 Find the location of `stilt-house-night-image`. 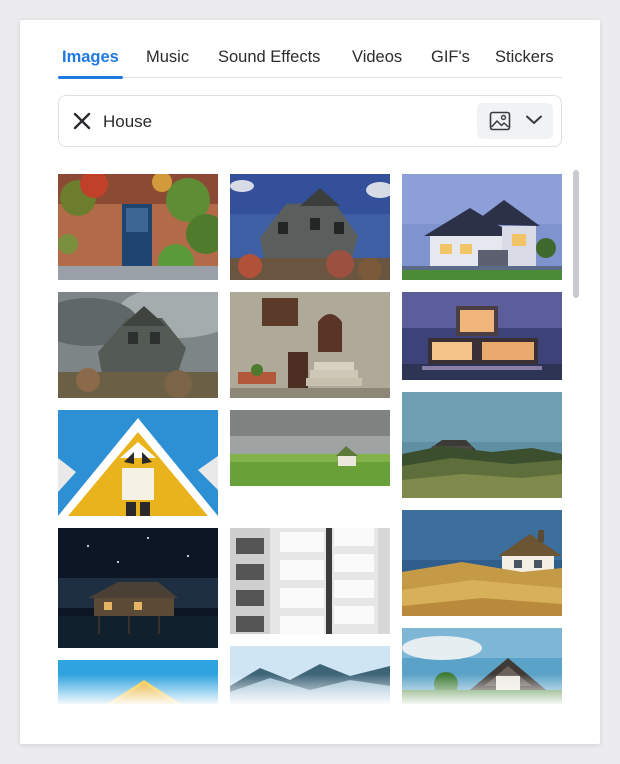

stilt-house-night-image is located at coordinates (138, 588).